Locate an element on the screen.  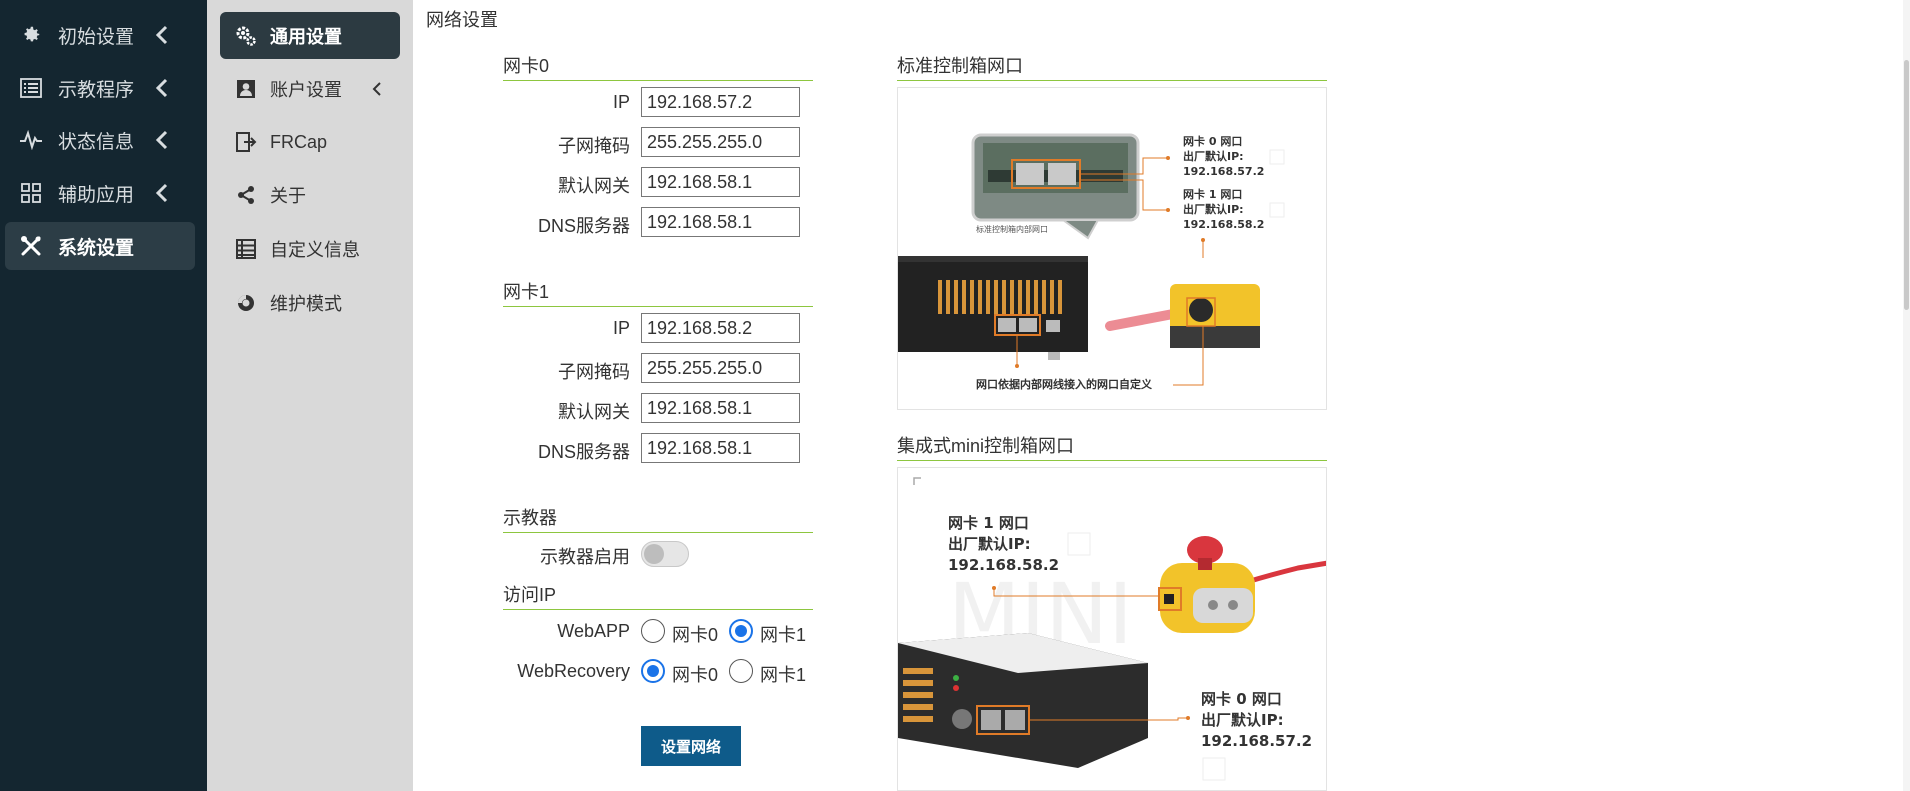
nic1-mask-label: 子网掩码 is located at coordinates (594, 372).